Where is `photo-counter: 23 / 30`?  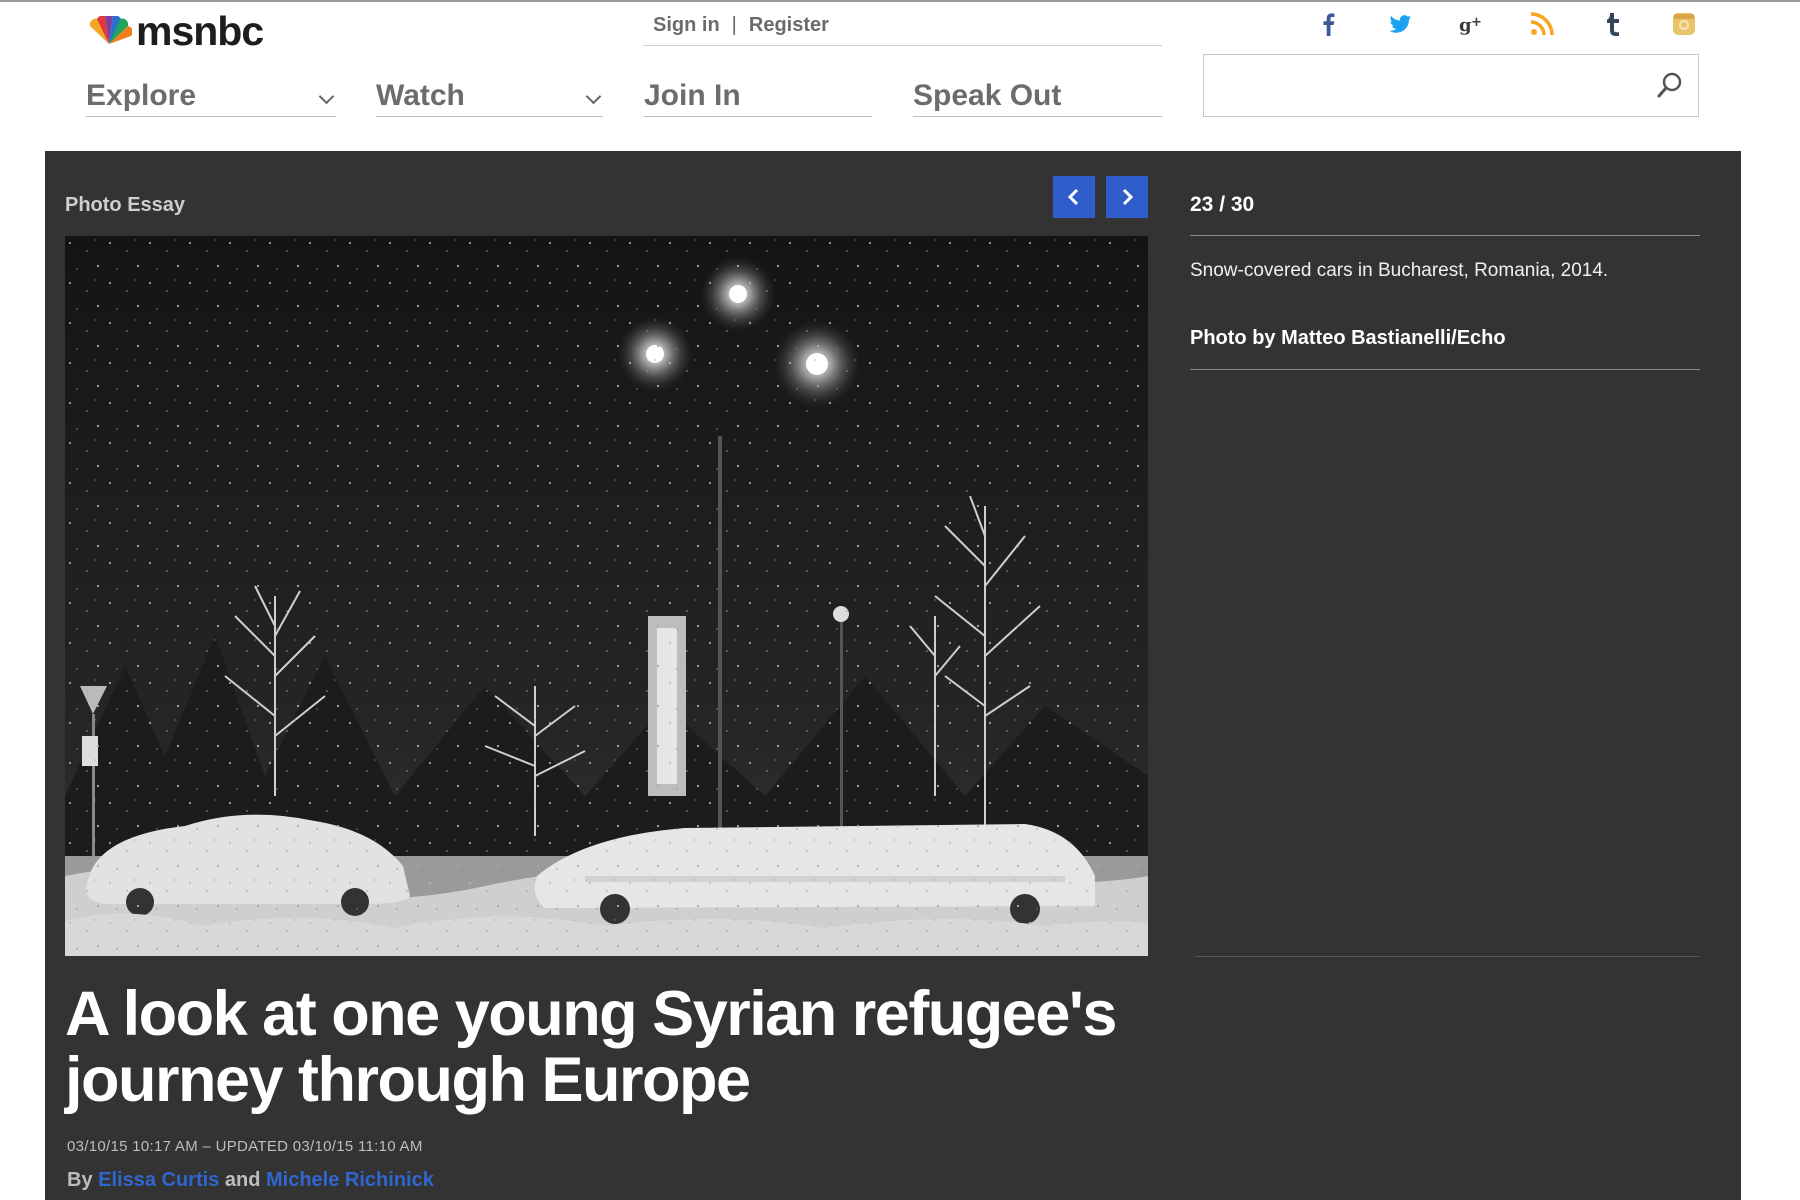
photo-counter: 23 / 30 is located at coordinates (1222, 204).